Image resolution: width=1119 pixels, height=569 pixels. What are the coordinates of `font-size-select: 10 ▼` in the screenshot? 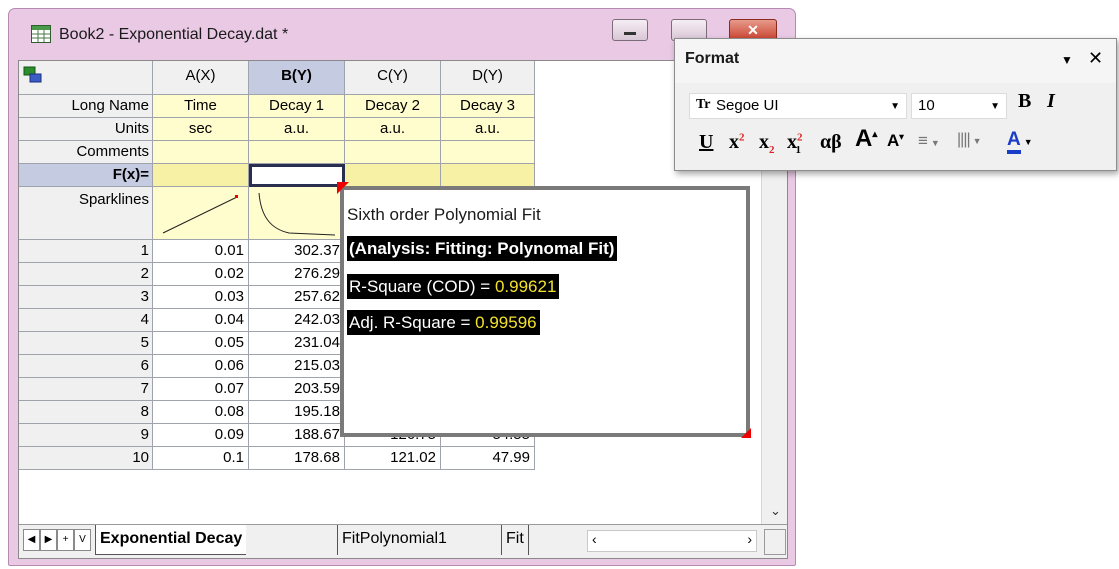 It's located at (959, 106).